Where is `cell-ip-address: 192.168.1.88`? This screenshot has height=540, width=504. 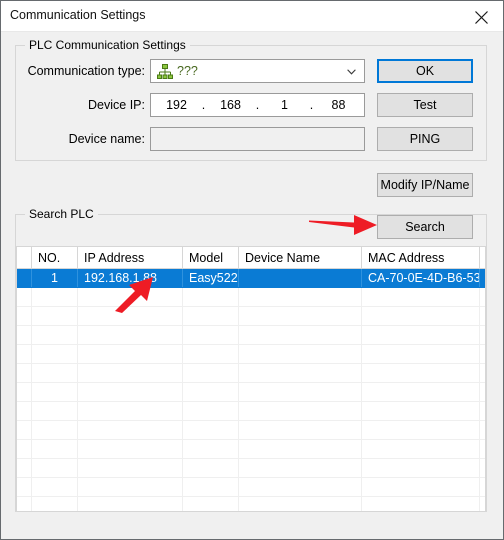
cell-ip-address: 192.168.1.88 is located at coordinates (130, 278).